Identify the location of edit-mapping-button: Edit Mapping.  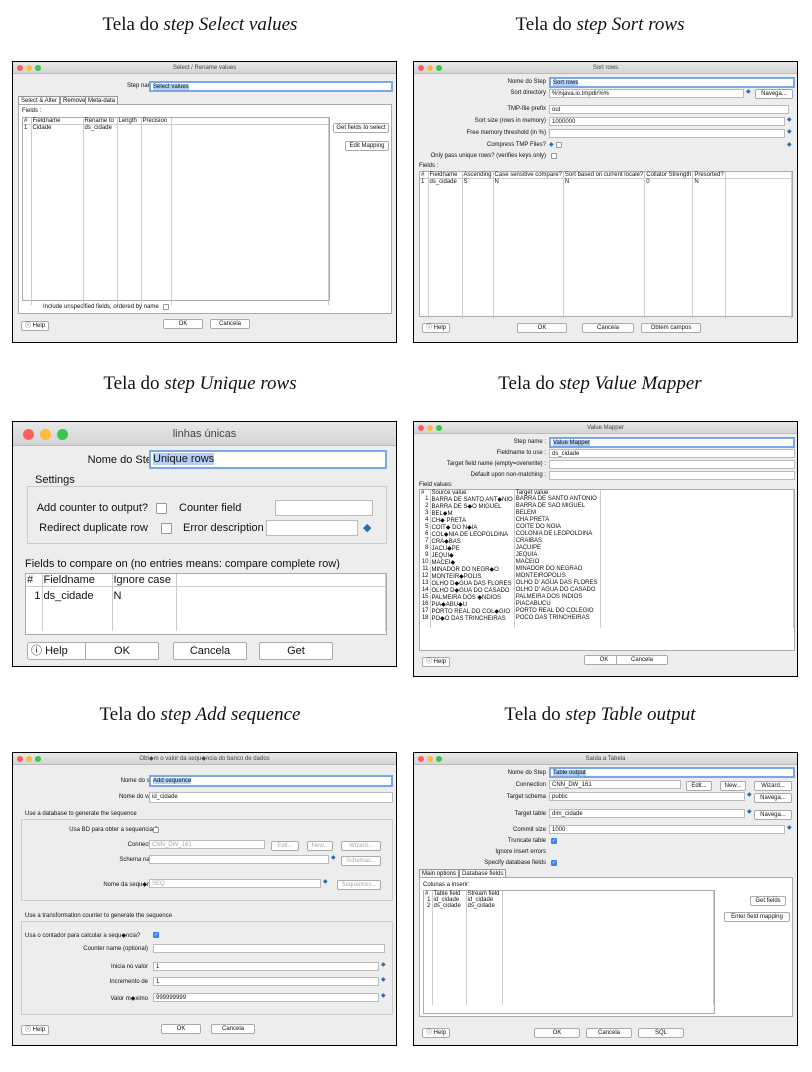
(367, 146).